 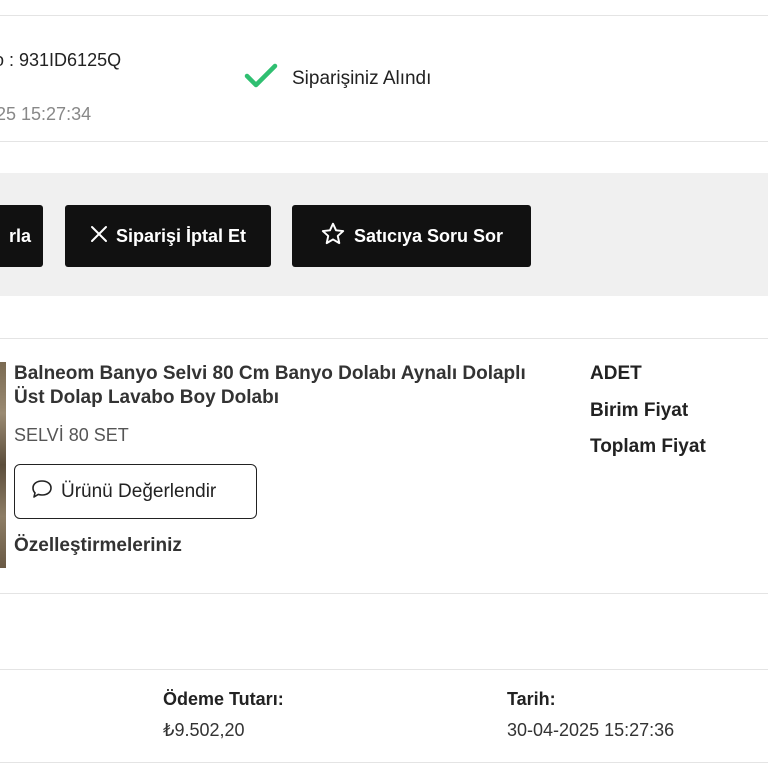 What do you see at coordinates (639, 410) in the screenshot?
I see `unit-price-label: Birim Fiyat` at bounding box center [639, 410].